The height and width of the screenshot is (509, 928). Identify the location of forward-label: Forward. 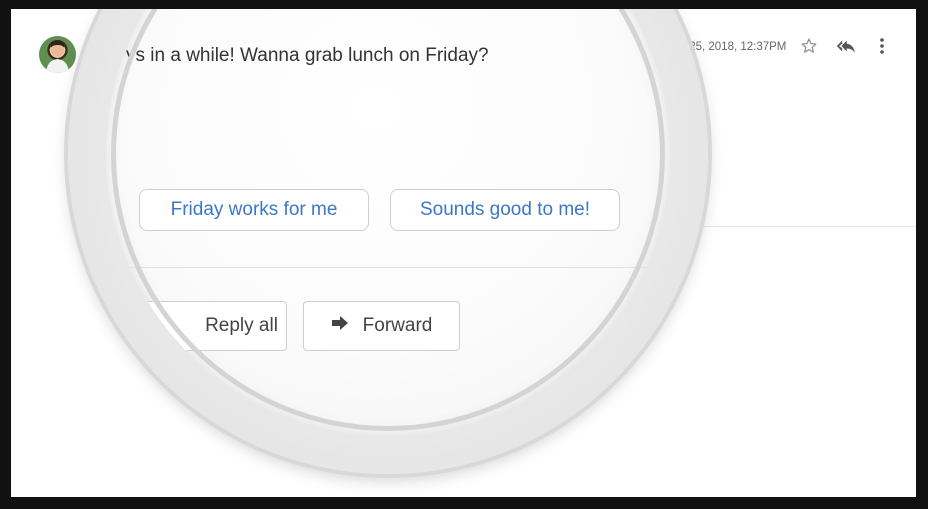
(397, 325).